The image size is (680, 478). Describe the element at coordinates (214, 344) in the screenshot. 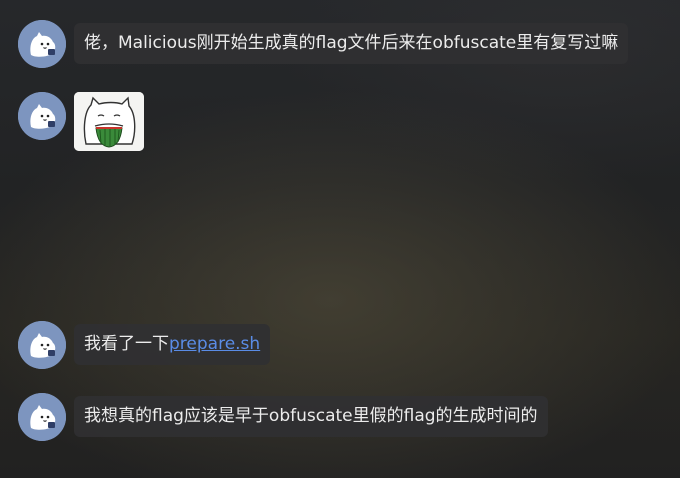

I see `file-link-prepare-sh: prepare.sh` at that location.